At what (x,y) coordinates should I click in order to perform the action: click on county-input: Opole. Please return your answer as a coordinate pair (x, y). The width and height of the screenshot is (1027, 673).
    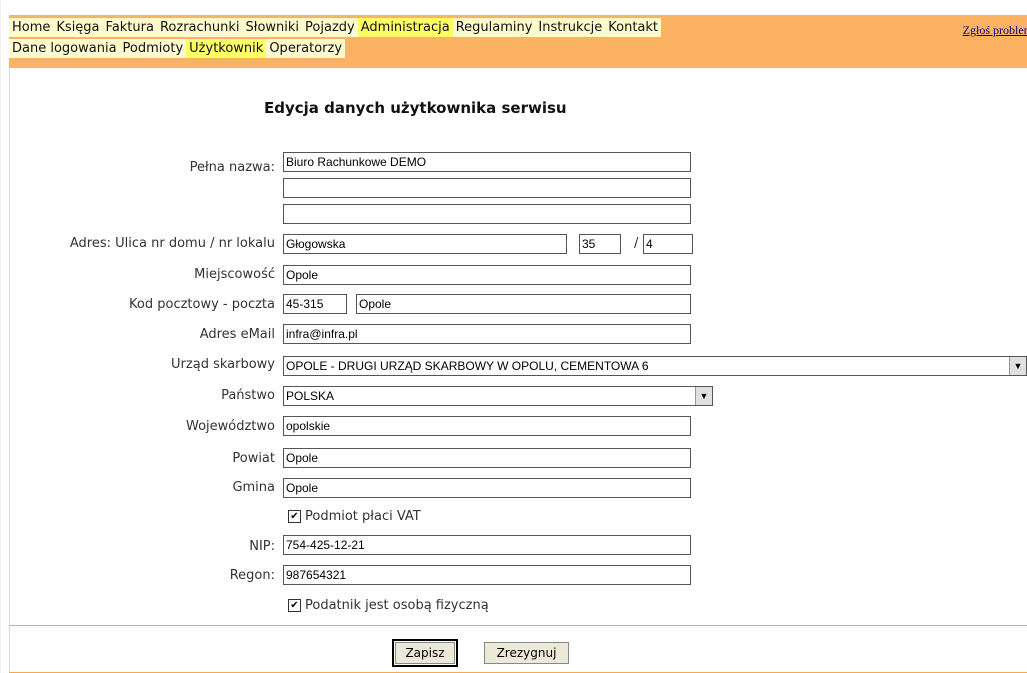
    Looking at the image, I should click on (487, 458).